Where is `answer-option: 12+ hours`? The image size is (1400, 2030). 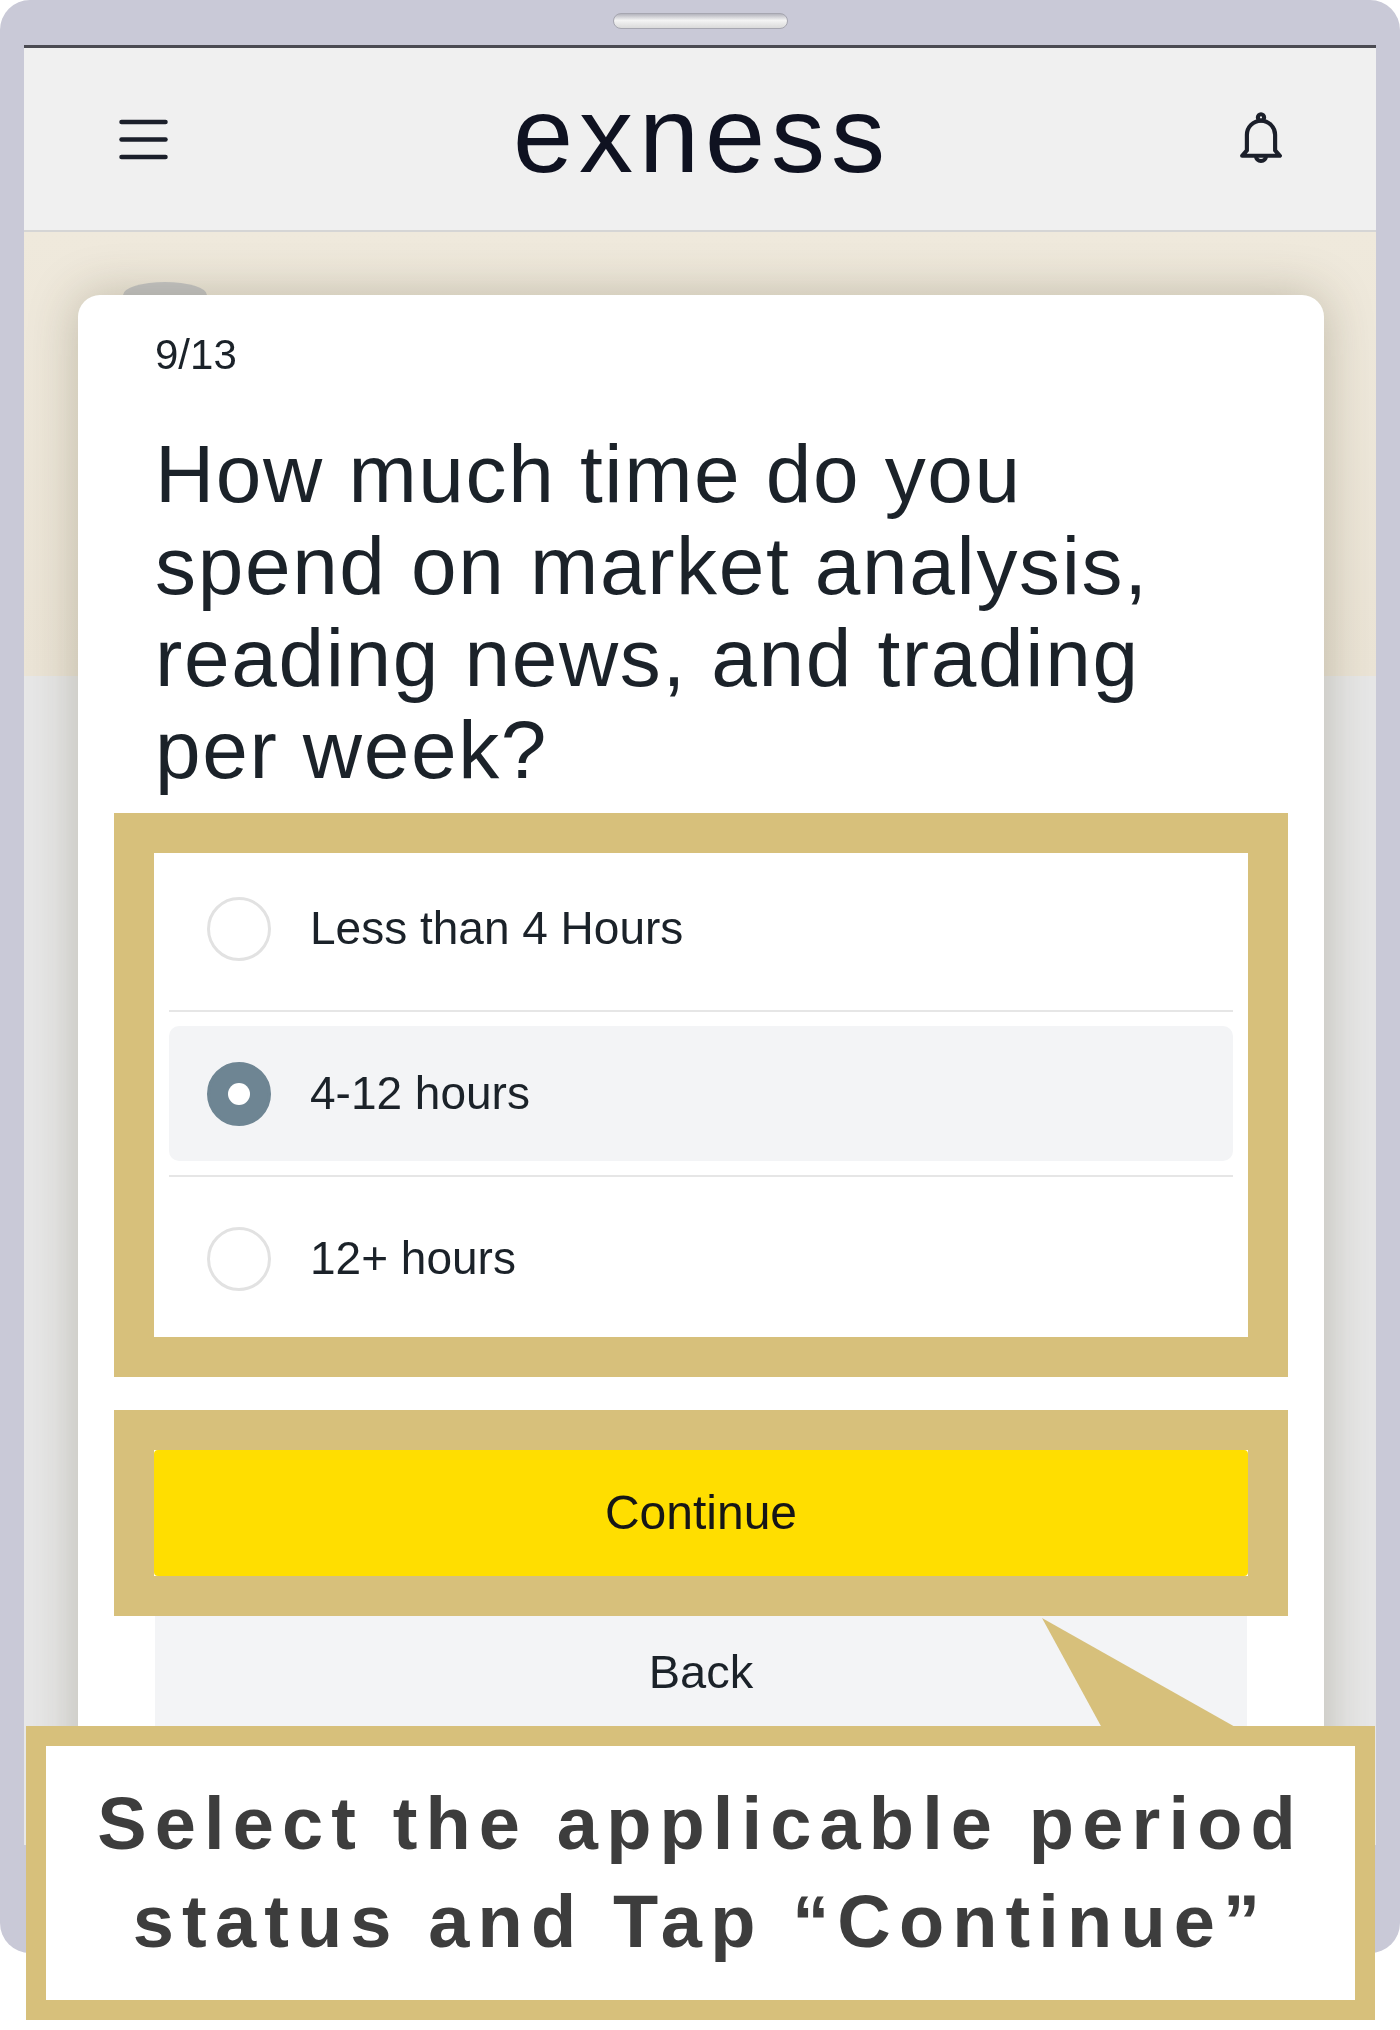 answer-option: 12+ hours is located at coordinates (701, 1258).